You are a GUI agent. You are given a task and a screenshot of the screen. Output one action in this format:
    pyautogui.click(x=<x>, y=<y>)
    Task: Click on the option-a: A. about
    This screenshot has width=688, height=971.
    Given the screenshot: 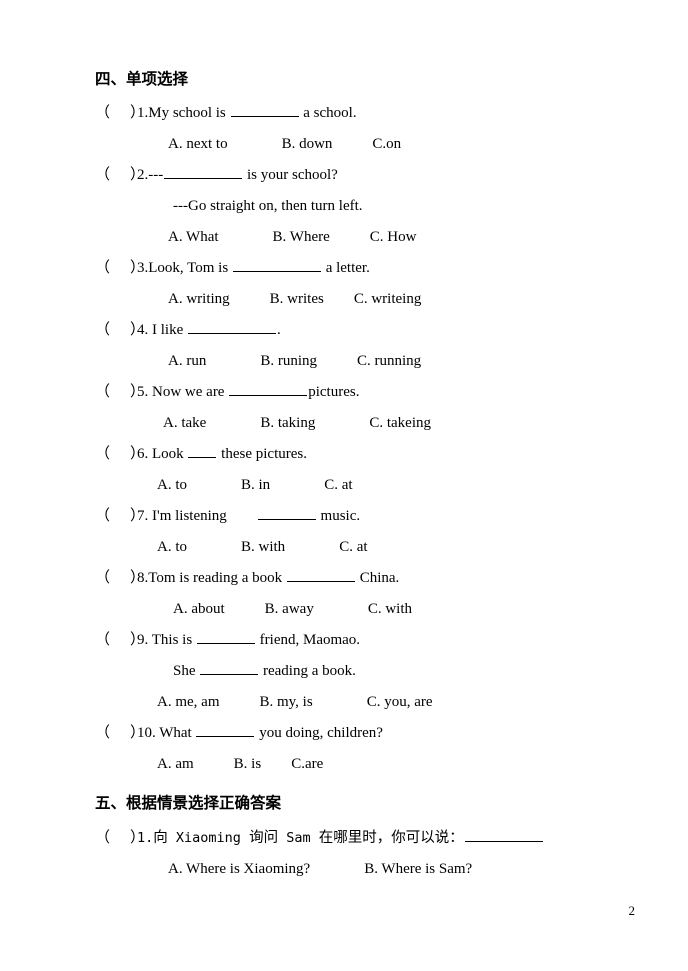 What is the action you would take?
    pyautogui.click(x=199, y=609)
    